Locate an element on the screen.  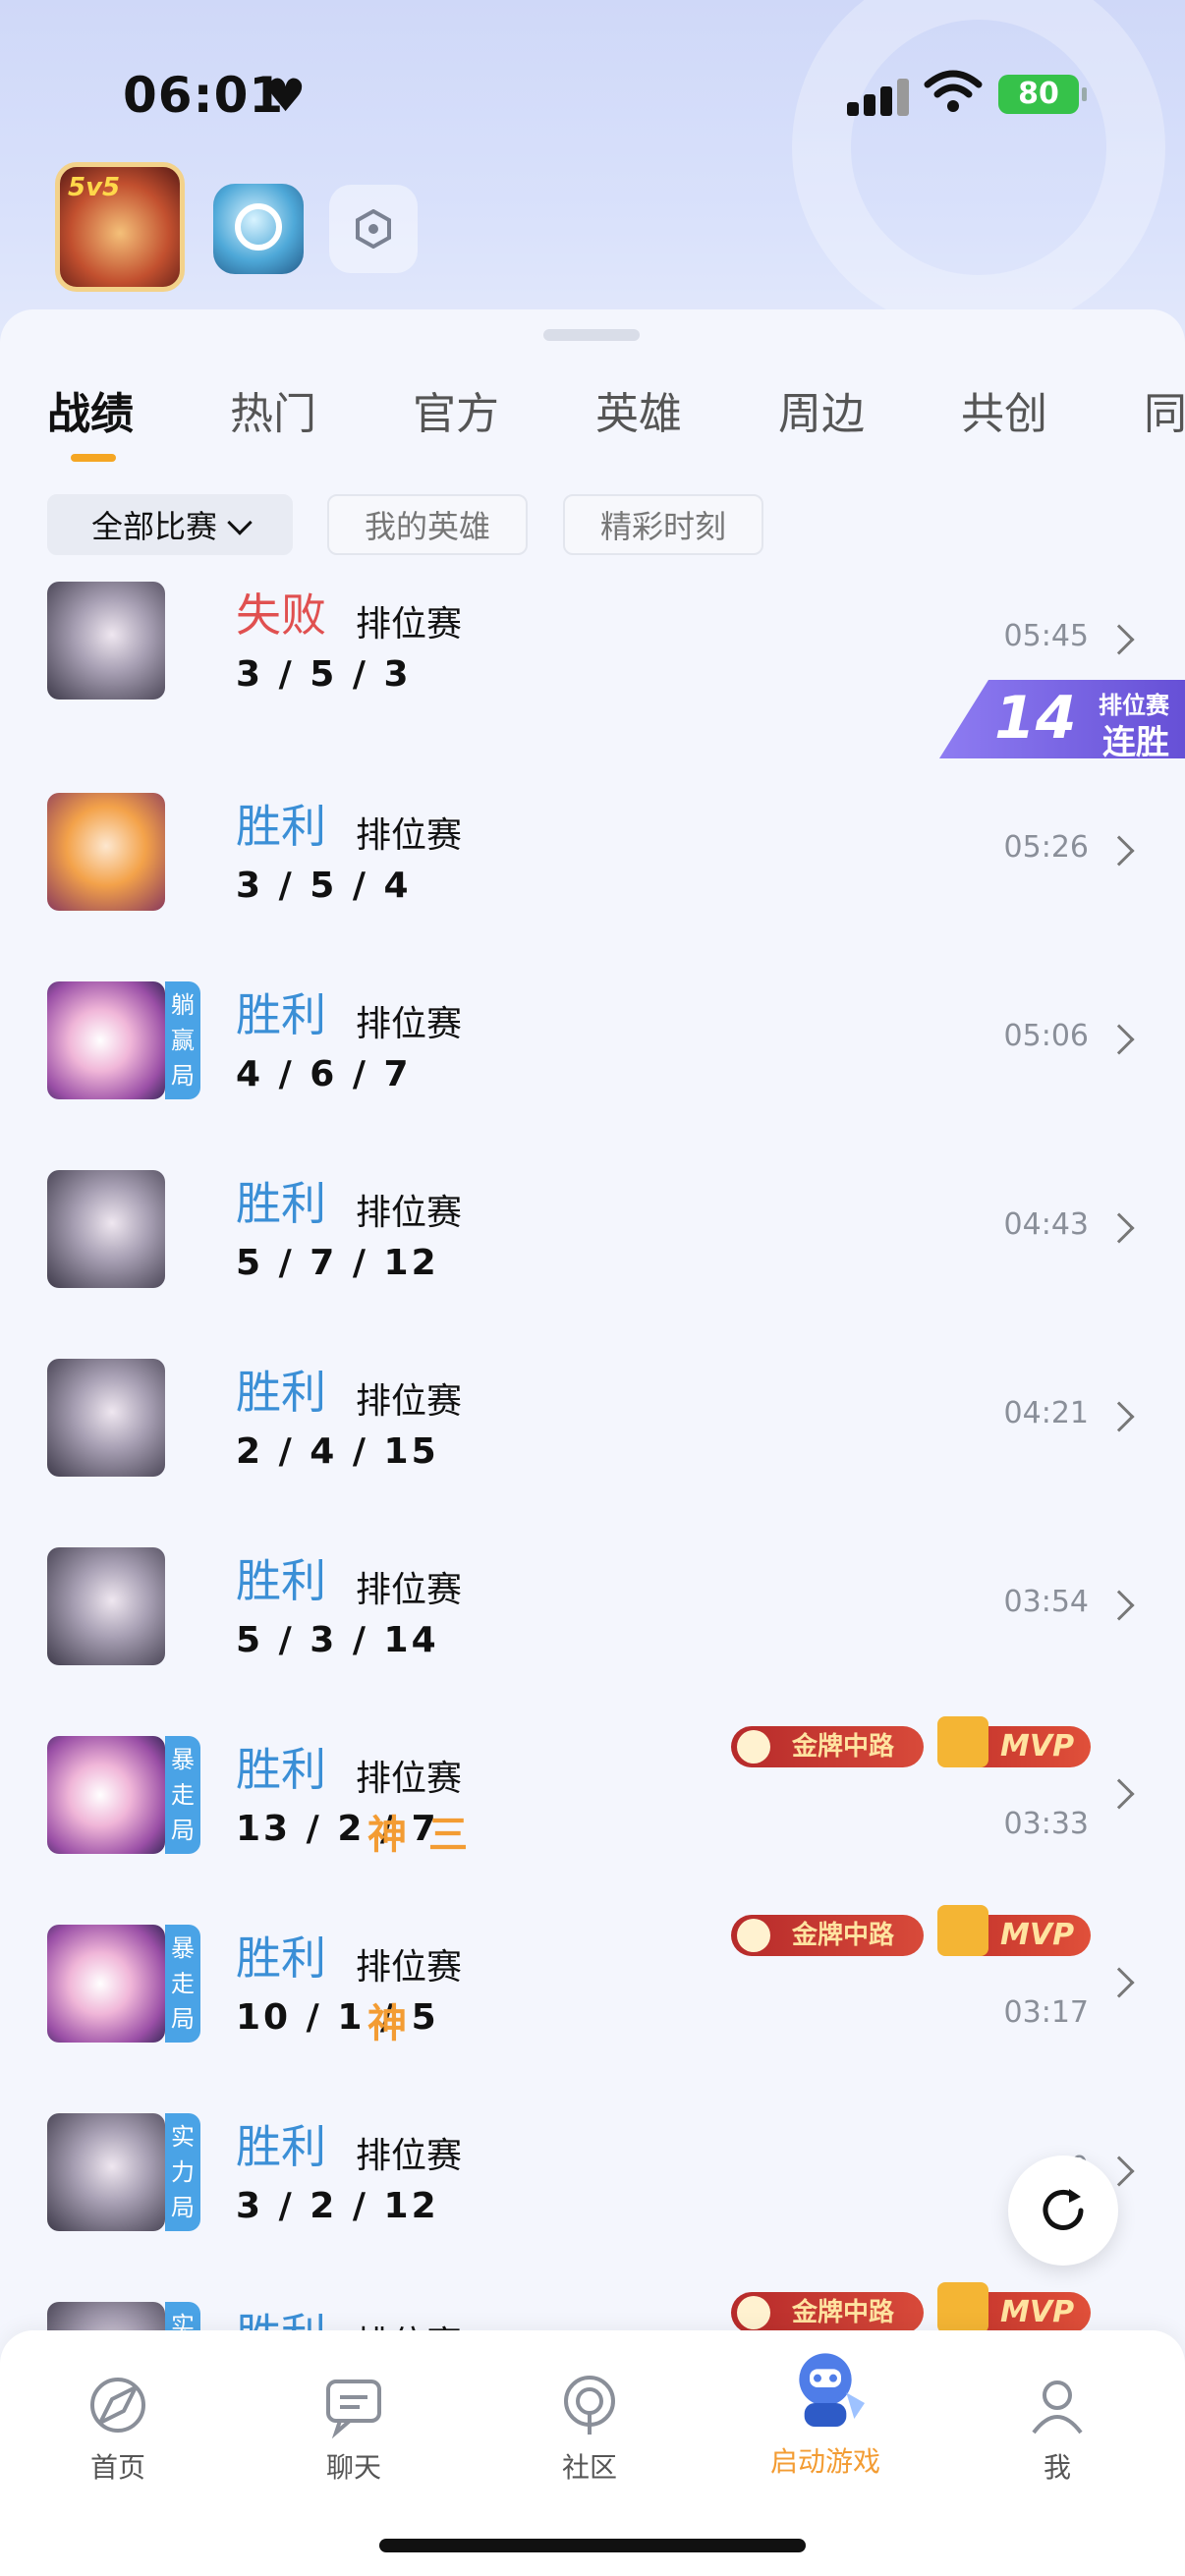
tab-heroes: 英雄 is located at coordinates (639, 409).